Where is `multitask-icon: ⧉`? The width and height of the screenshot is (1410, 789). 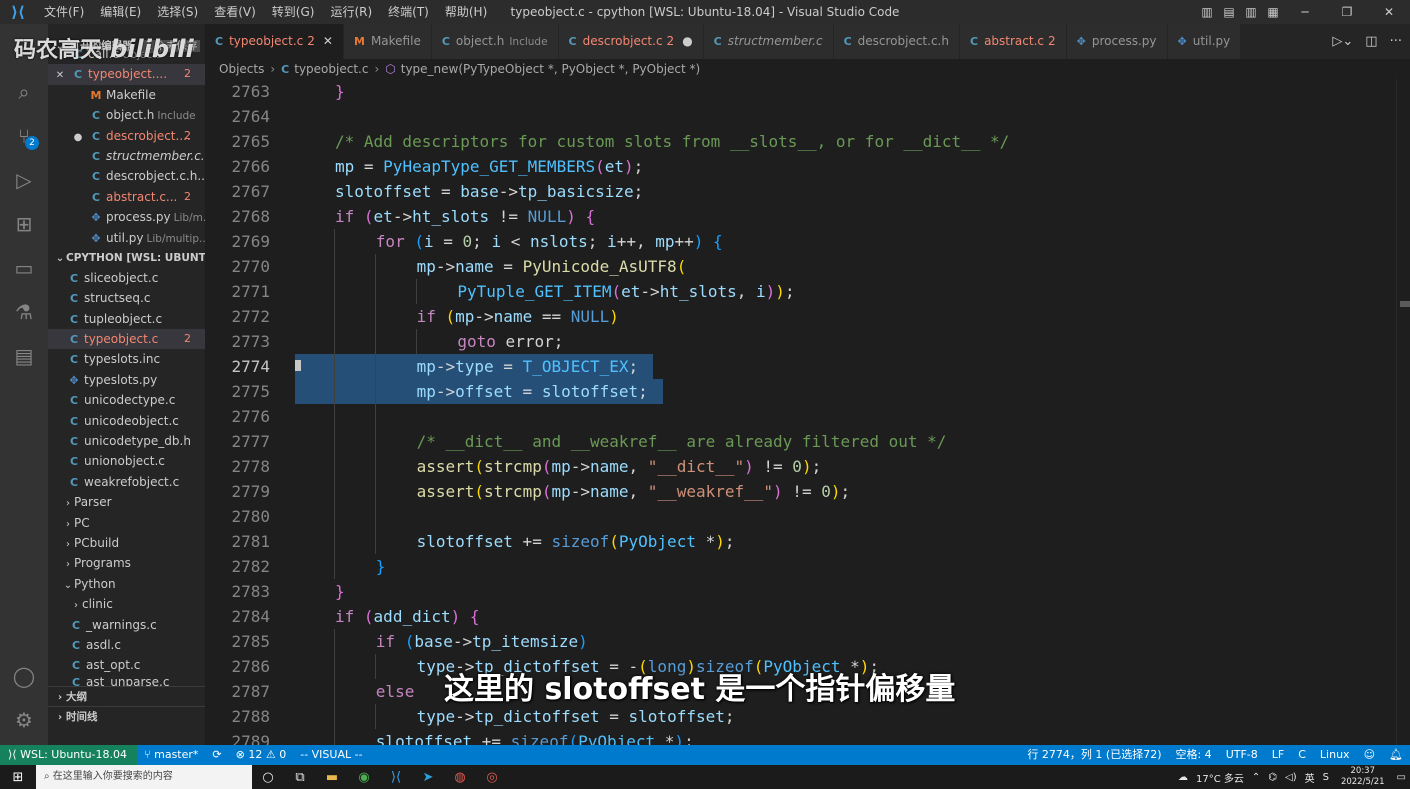
multitask-icon: ⧉ is located at coordinates (300, 777).